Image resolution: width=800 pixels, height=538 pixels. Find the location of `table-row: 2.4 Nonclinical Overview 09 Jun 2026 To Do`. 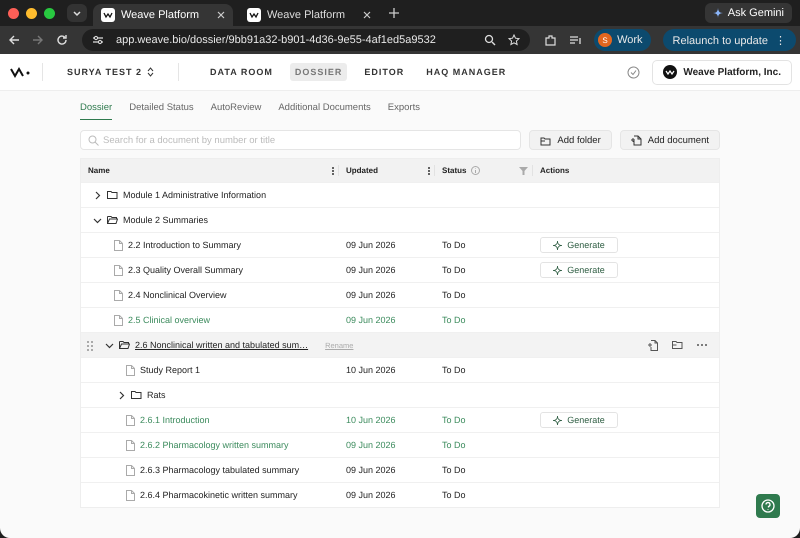

table-row: 2.4 Nonclinical Overview 09 Jun 2026 To Do is located at coordinates (400, 294).